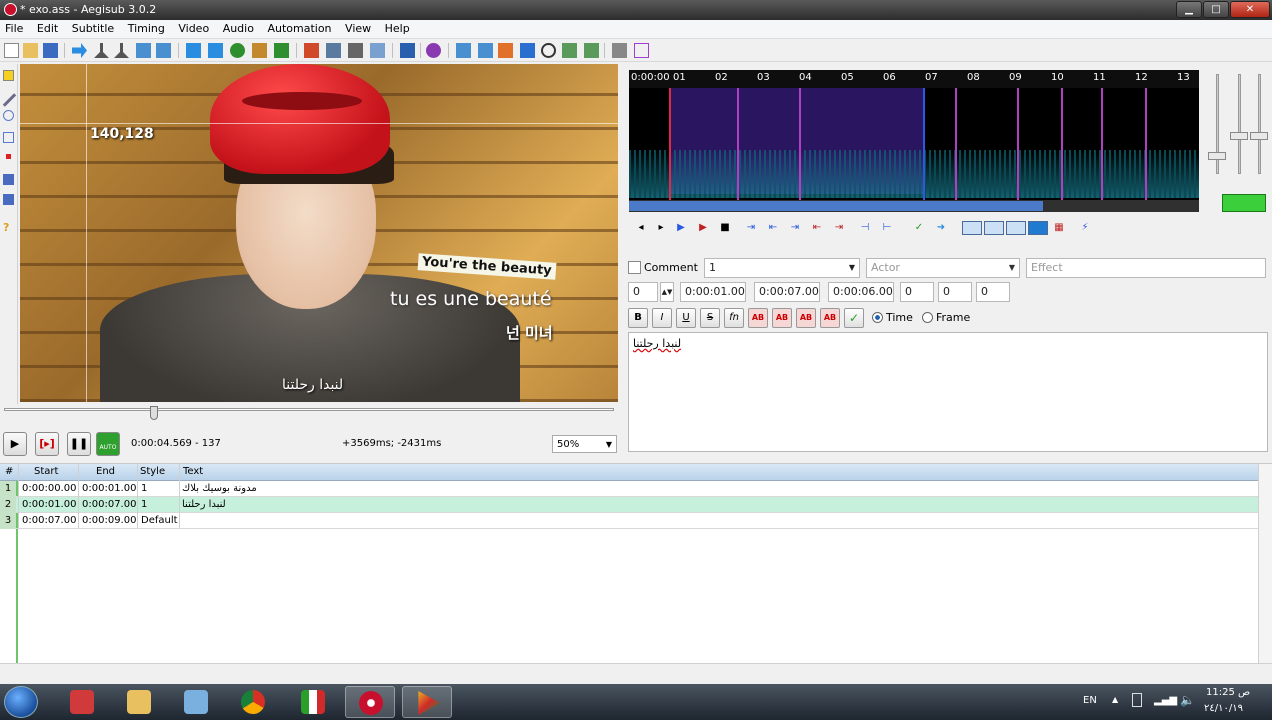 Image resolution: width=1272 pixels, height=720 pixels. I want to click on clock-time: 11:25 ص, so click(1228, 692).